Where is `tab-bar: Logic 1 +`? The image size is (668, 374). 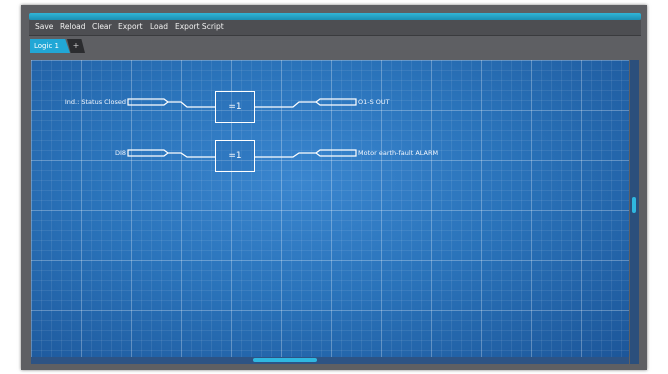 tab-bar: Logic 1 + is located at coordinates (334, 46).